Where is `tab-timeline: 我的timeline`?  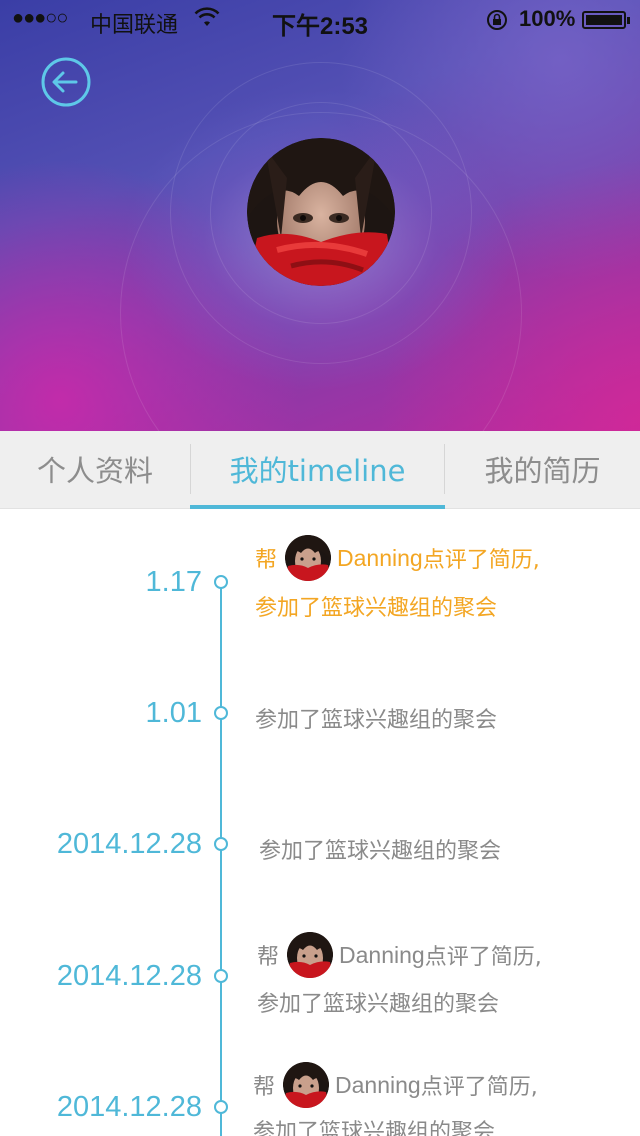 tab-timeline: 我的timeline is located at coordinates (317, 469).